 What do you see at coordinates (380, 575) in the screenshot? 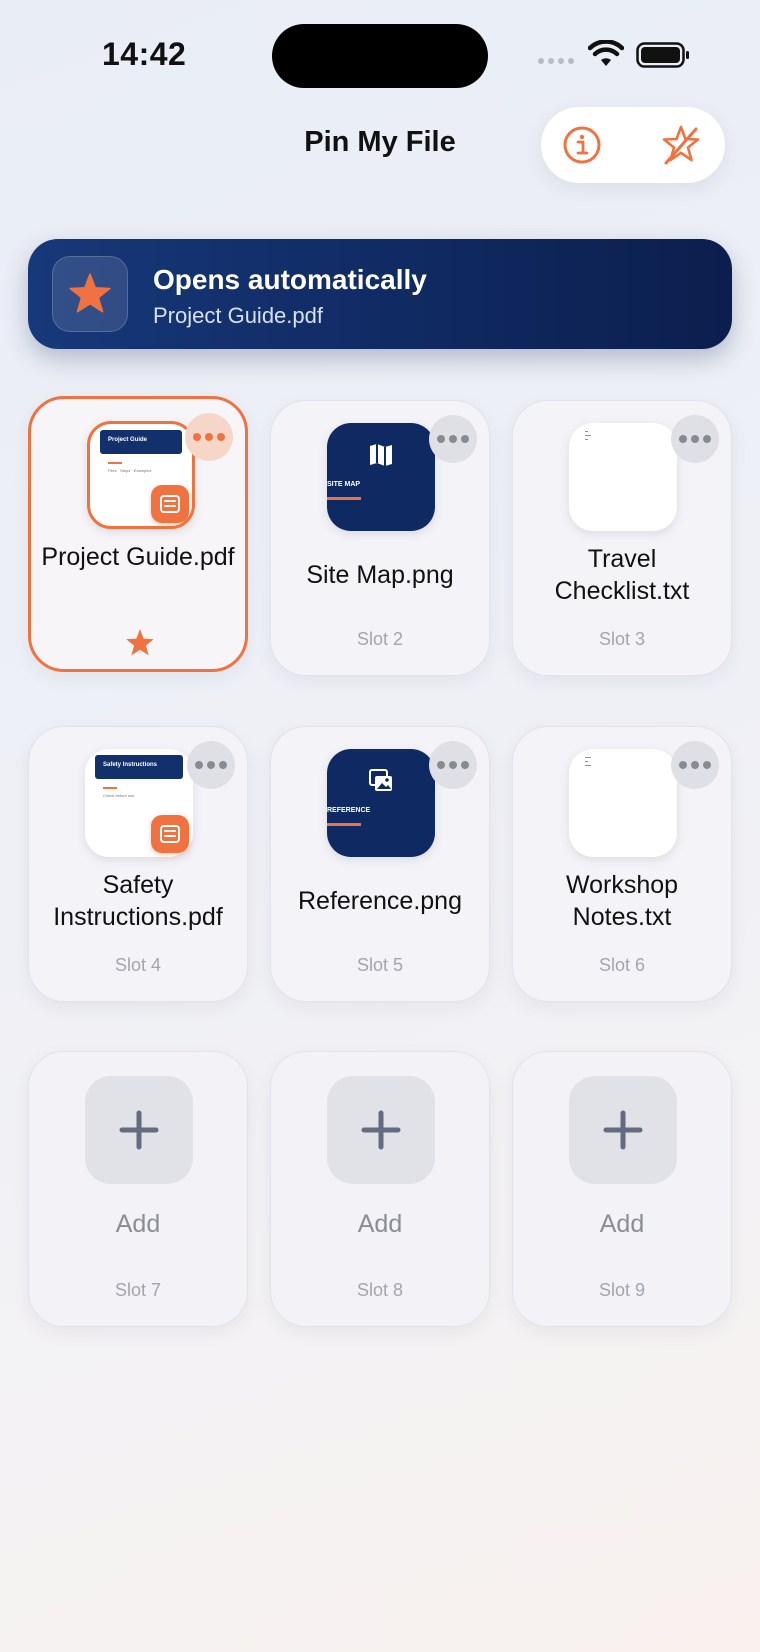
I see `file-name: Site Map.png` at bounding box center [380, 575].